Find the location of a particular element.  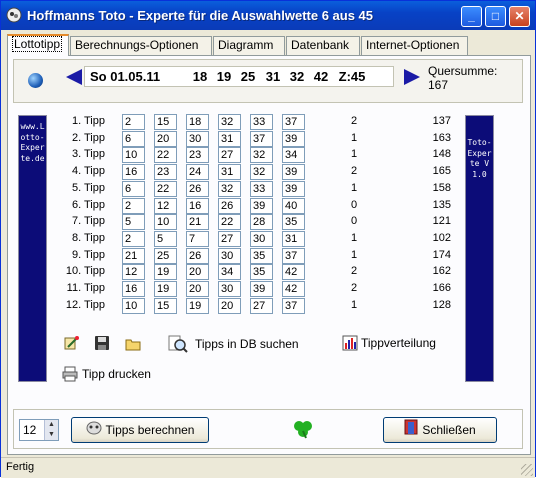

tipp-number-field: 28 is located at coordinates (261, 222).